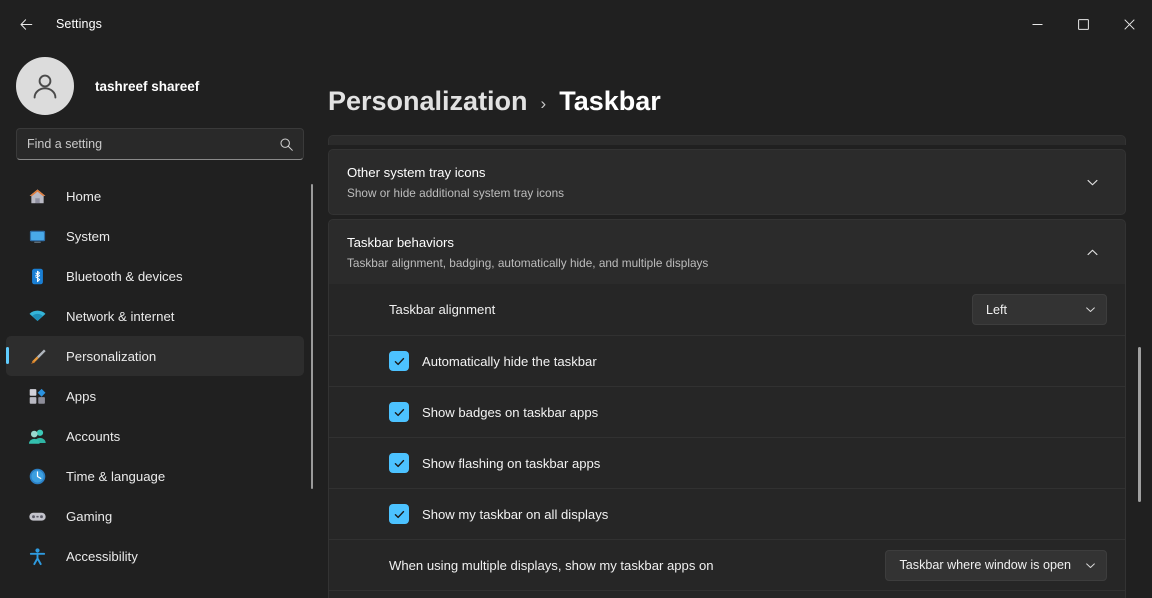  Describe the element at coordinates (155, 436) in the screenshot. I see `sidebar-item-accounts: Accounts` at that location.